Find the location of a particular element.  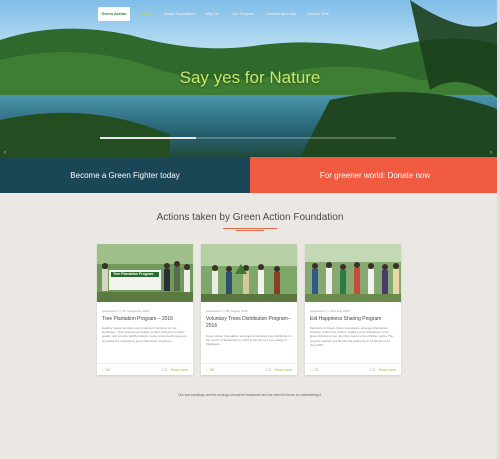

cta-right-label: For greener world: Donate now is located at coordinates (375, 175).